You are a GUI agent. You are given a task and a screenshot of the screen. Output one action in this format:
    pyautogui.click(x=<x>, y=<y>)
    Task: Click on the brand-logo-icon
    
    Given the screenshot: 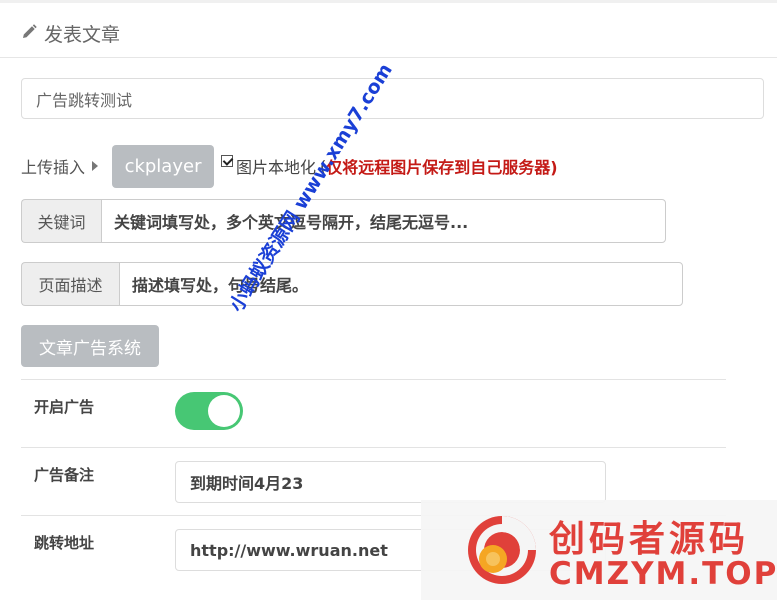 What is the action you would take?
    pyautogui.click(x=502, y=550)
    